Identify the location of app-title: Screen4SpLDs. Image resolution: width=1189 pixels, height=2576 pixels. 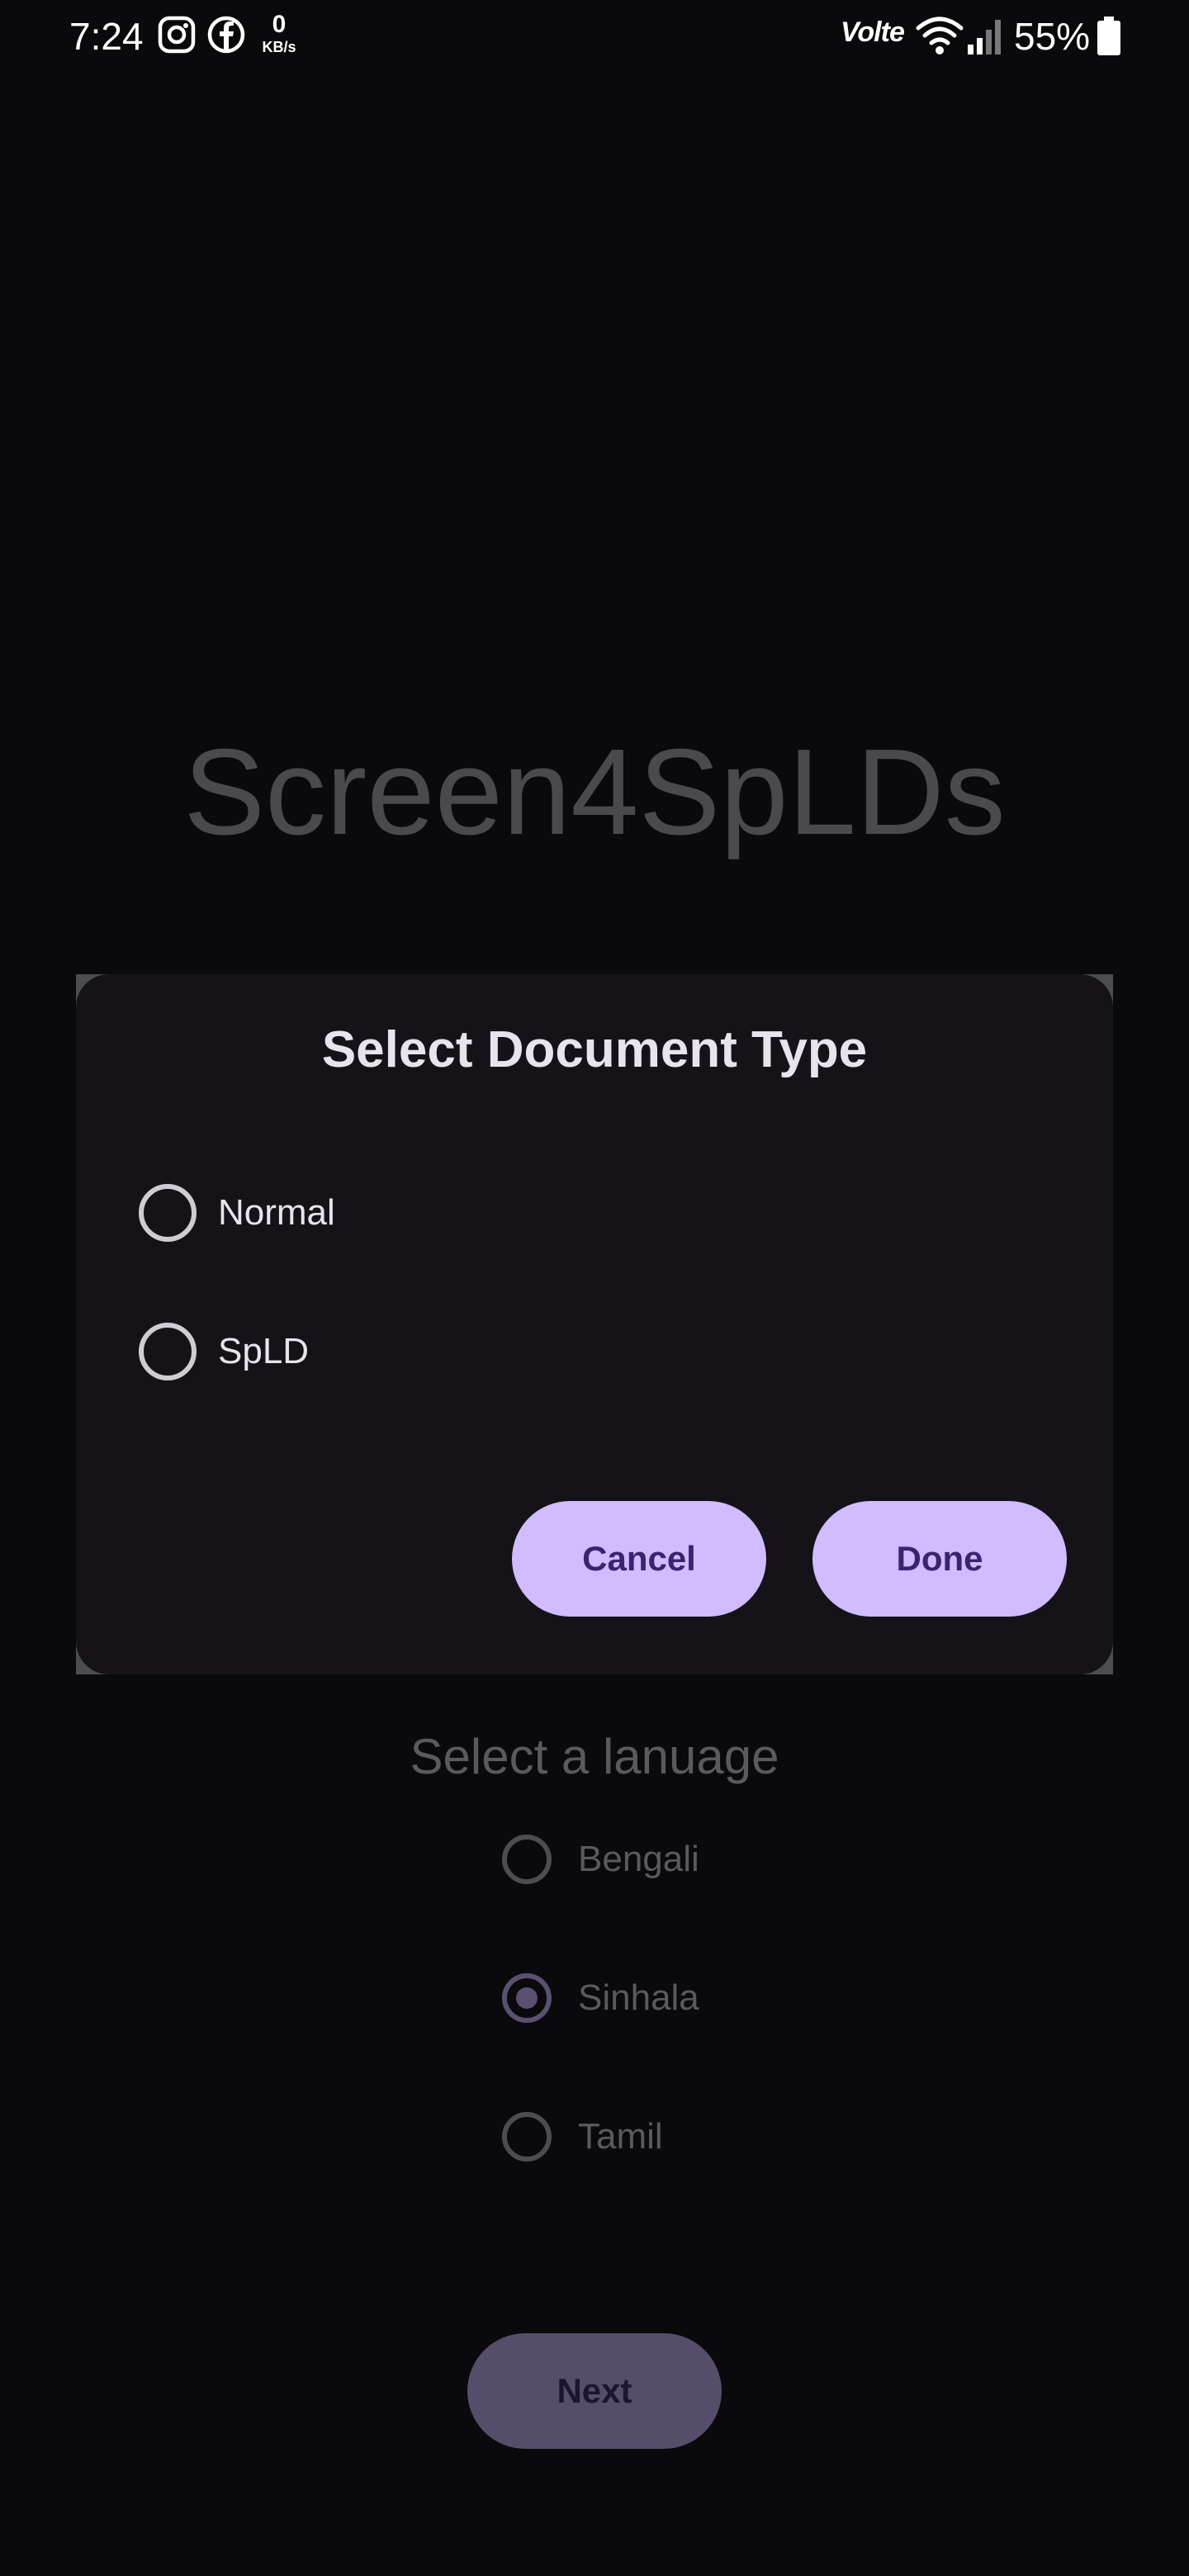
(594, 792).